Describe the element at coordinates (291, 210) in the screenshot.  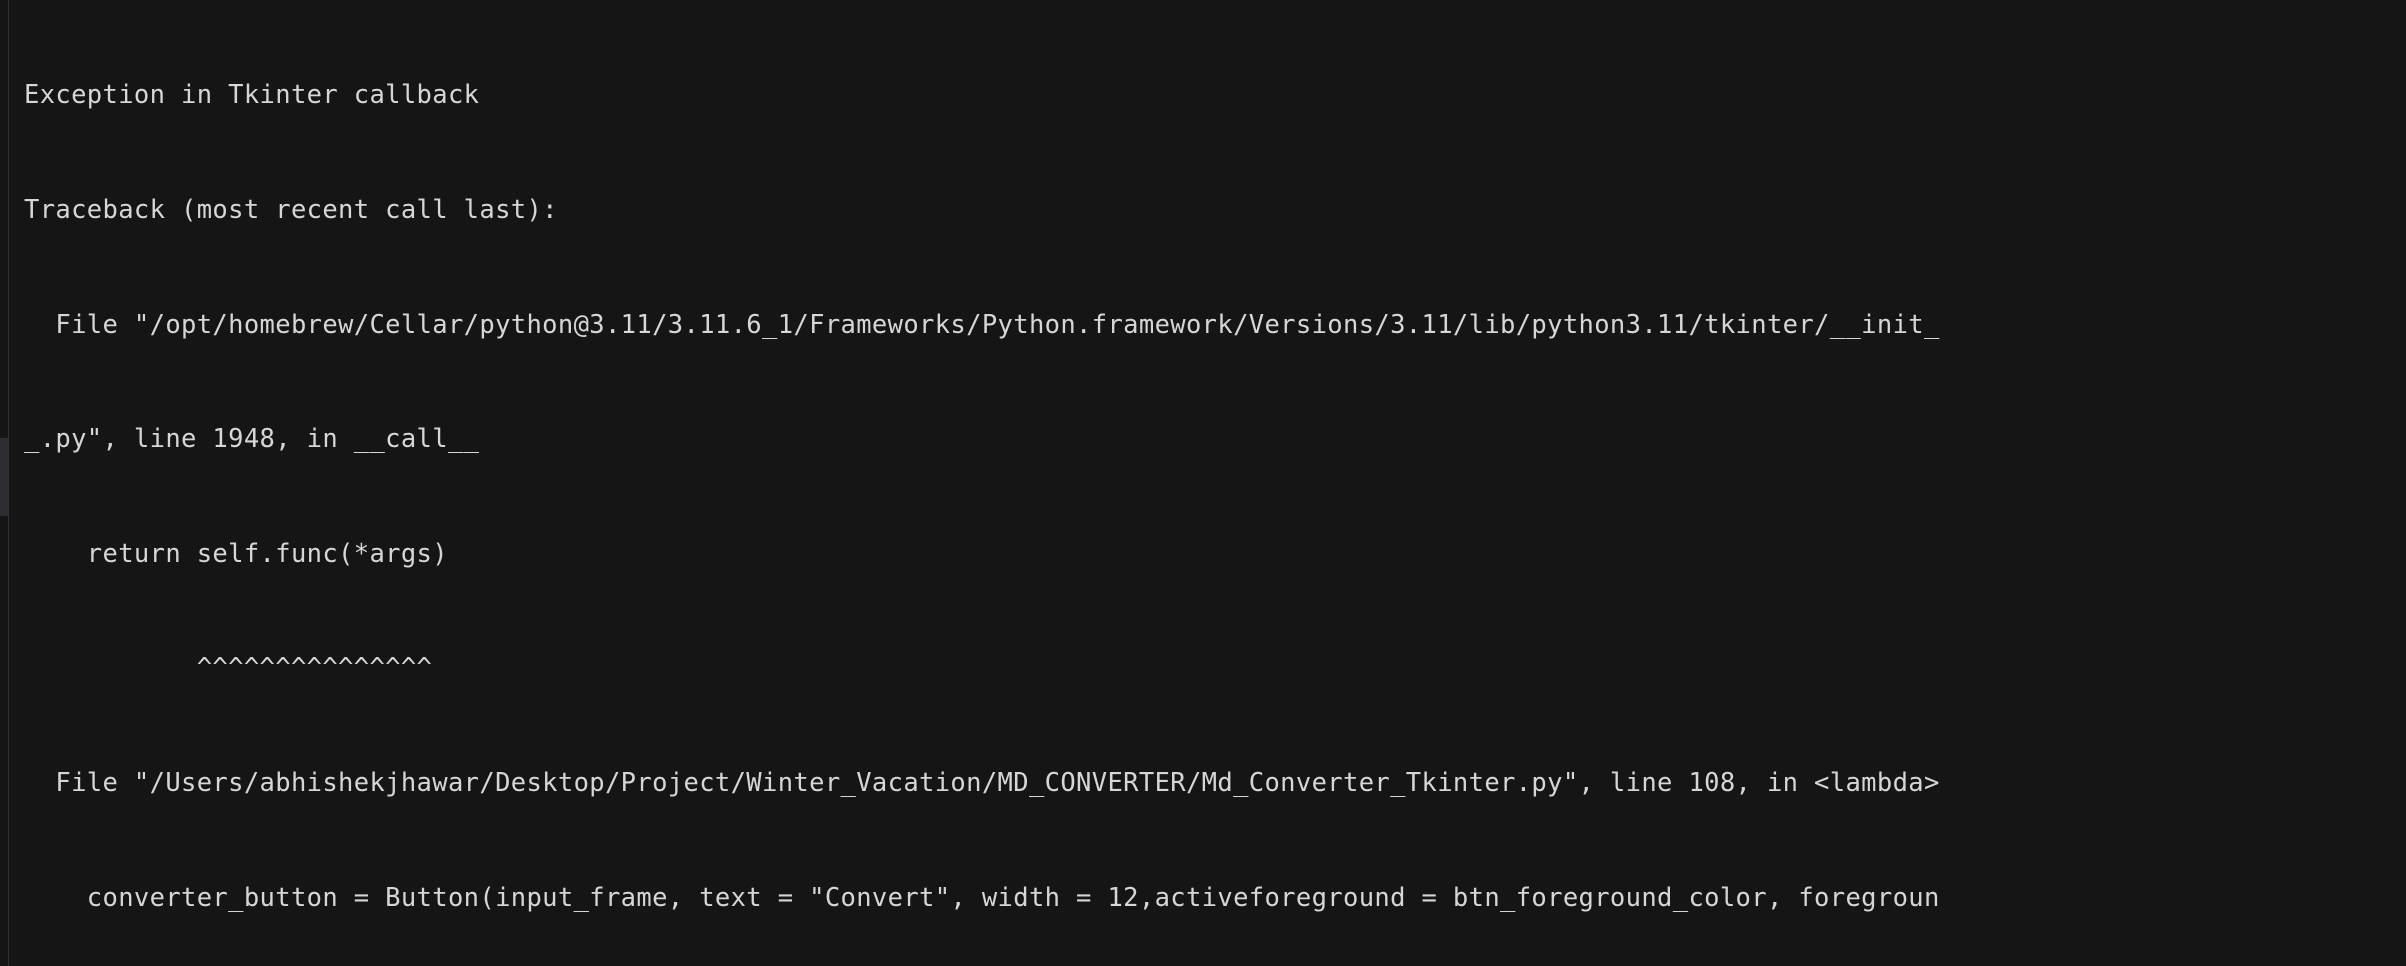
I see `output-line: Traceback (most recent call last):` at that location.